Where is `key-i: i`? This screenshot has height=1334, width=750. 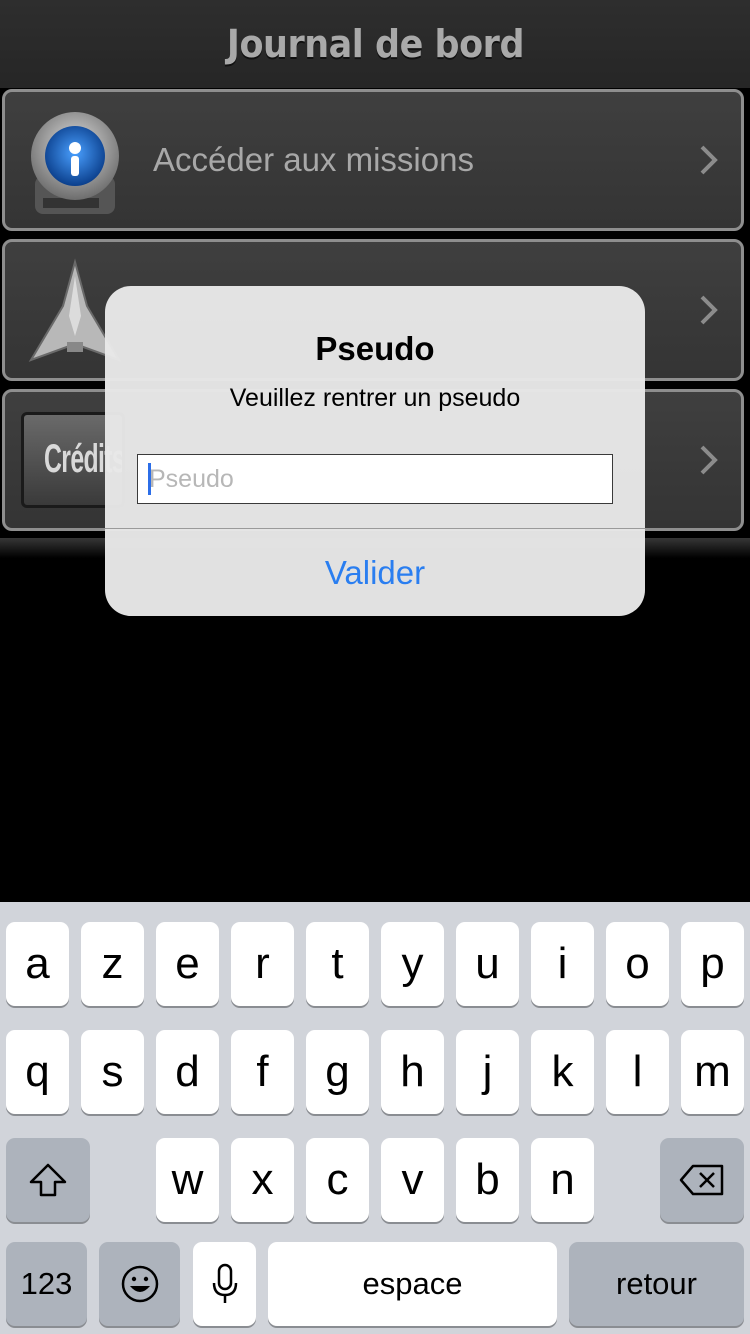 key-i: i is located at coordinates (562, 964).